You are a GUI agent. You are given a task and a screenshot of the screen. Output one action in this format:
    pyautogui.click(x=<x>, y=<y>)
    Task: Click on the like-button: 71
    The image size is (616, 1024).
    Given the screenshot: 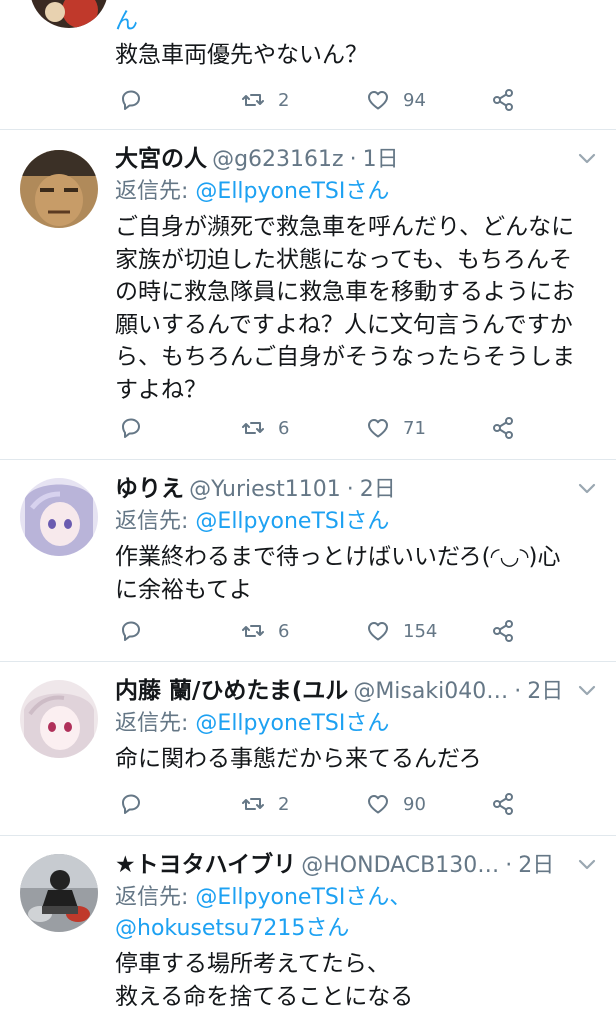 What is the action you would take?
    pyautogui.click(x=395, y=428)
    